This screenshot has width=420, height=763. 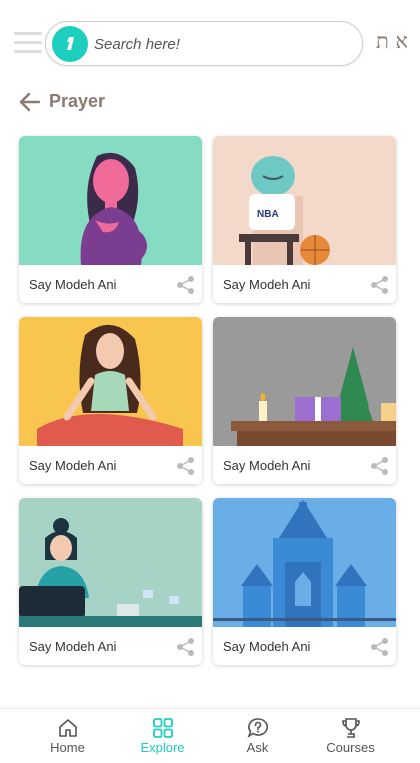 I want to click on nav-home: Home, so click(x=67, y=736).